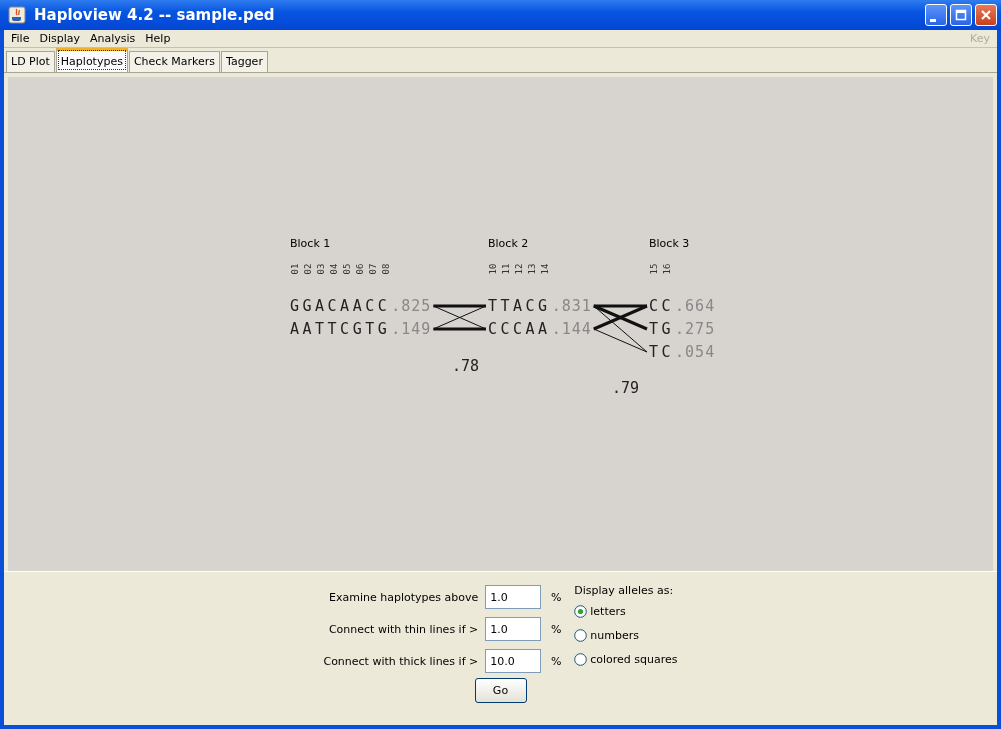 This screenshot has height=729, width=1001. I want to click on tab: LD Plot, so click(30, 61).